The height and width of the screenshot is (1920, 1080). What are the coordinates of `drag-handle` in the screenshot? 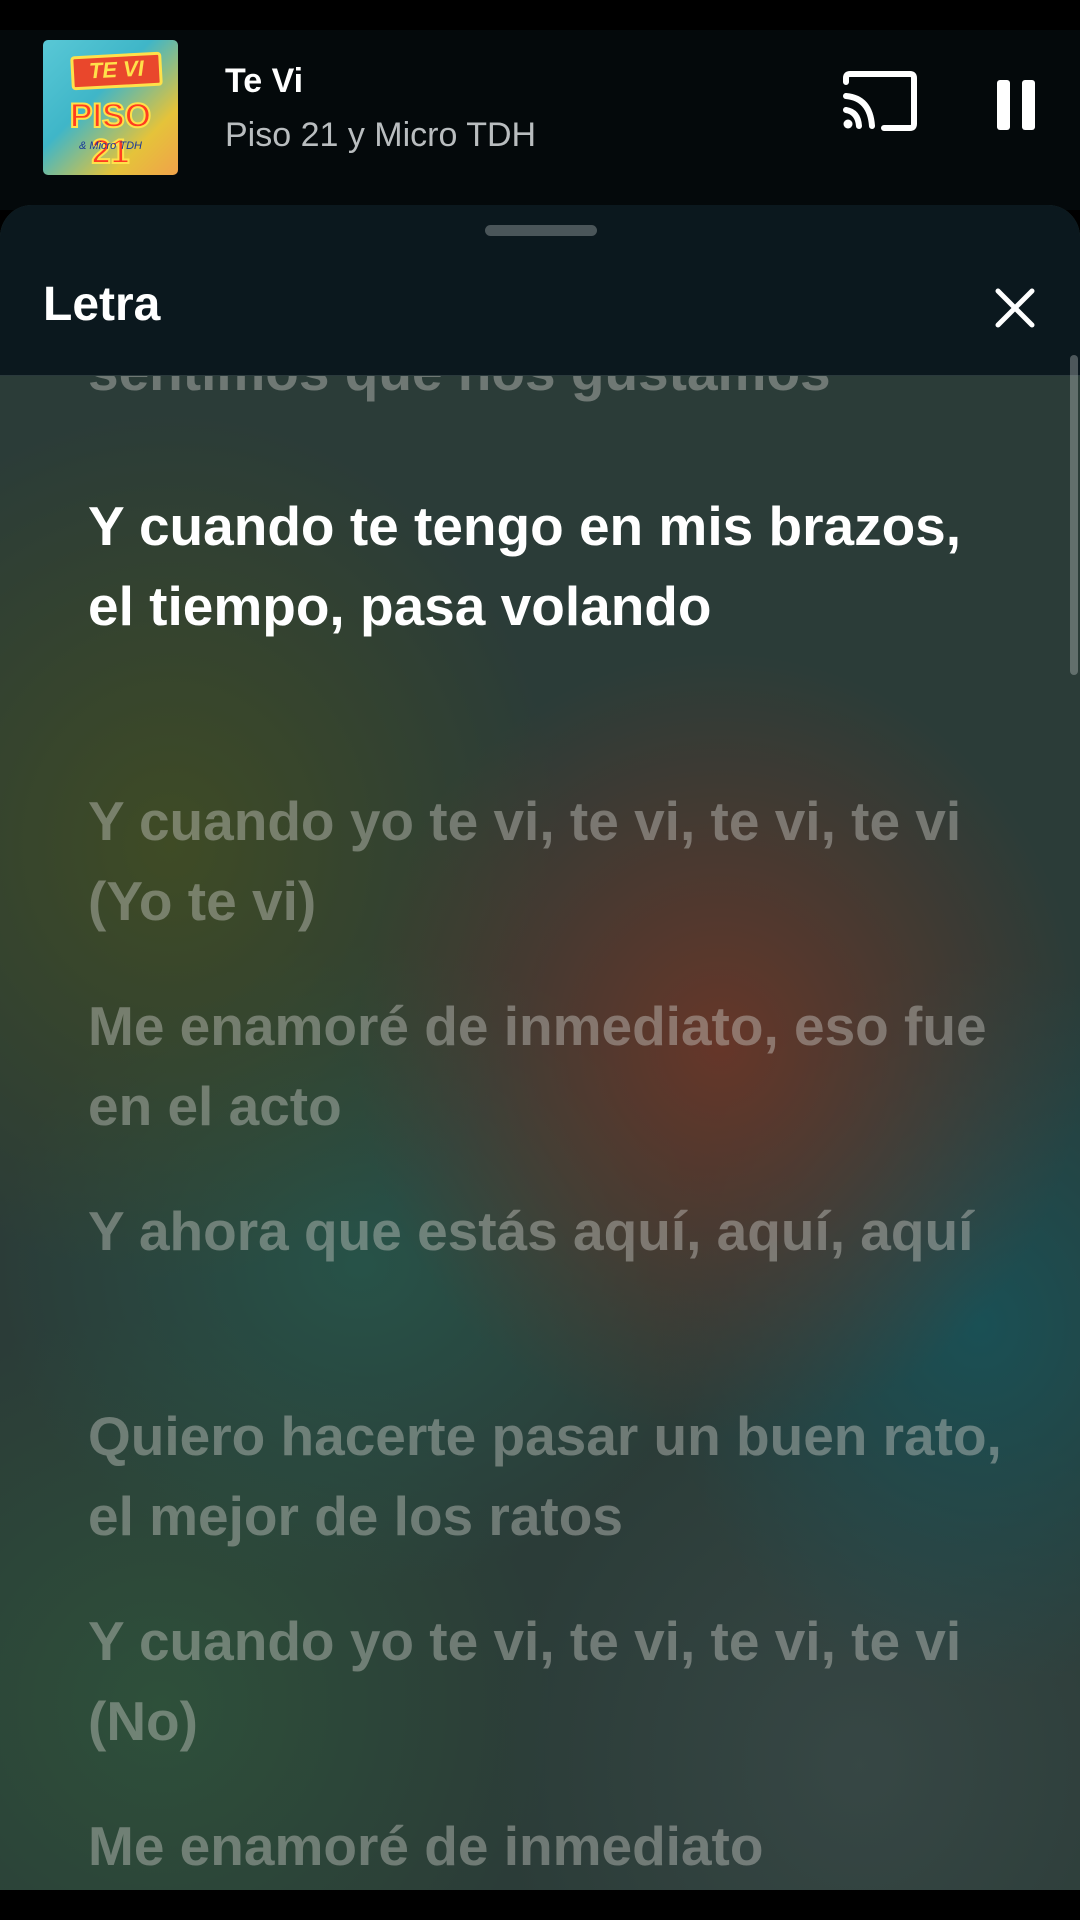 It's located at (541, 230).